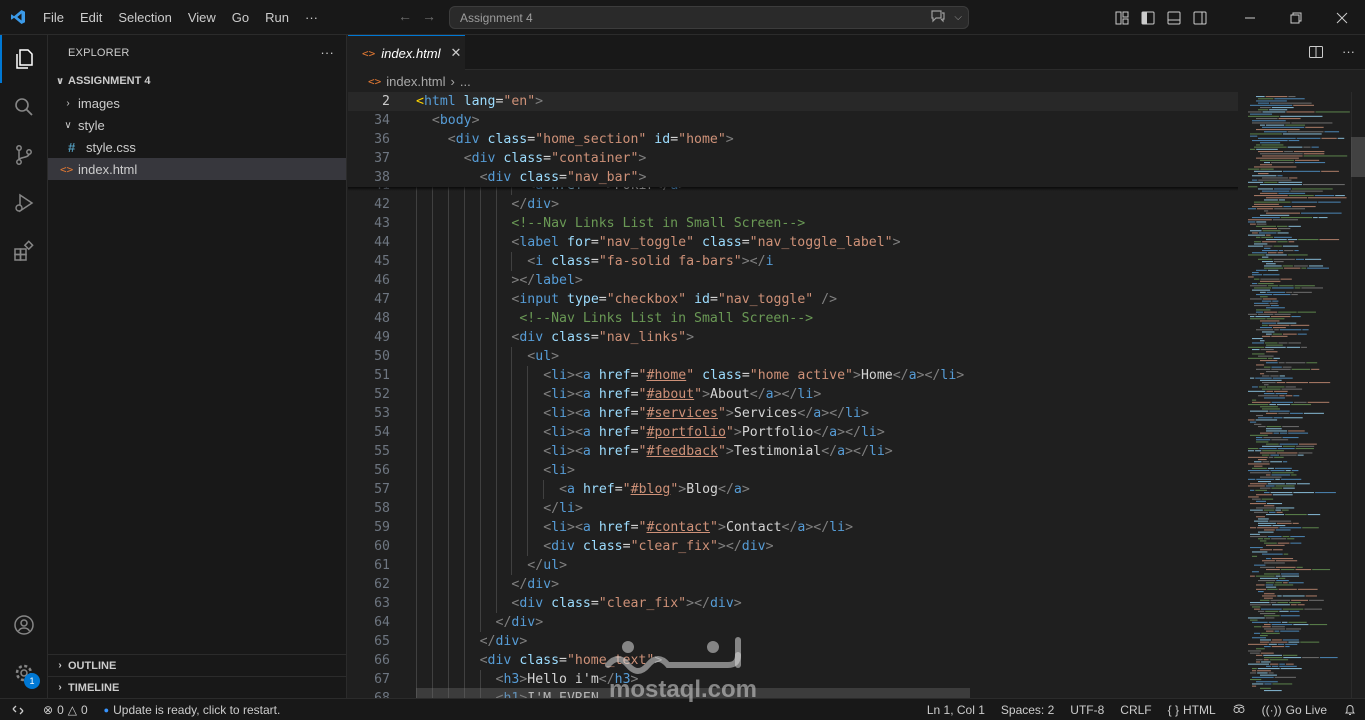 This screenshot has height=720, width=1365. What do you see at coordinates (793, 470) in the screenshot?
I see `code-line: 56 <li>` at bounding box center [793, 470].